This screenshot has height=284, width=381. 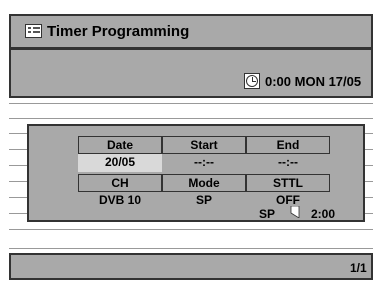 I want to click on page-title: Timer Programming, so click(x=118, y=31).